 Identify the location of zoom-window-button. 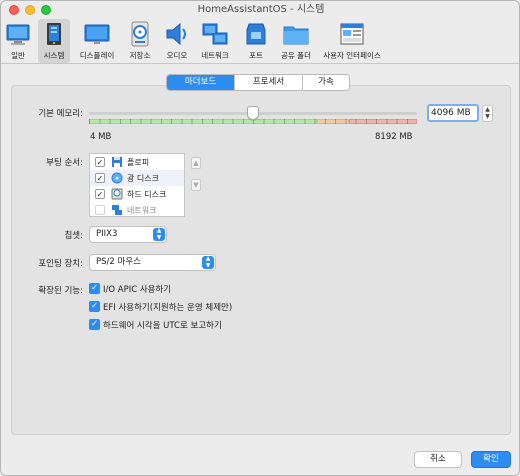
(46, 10).